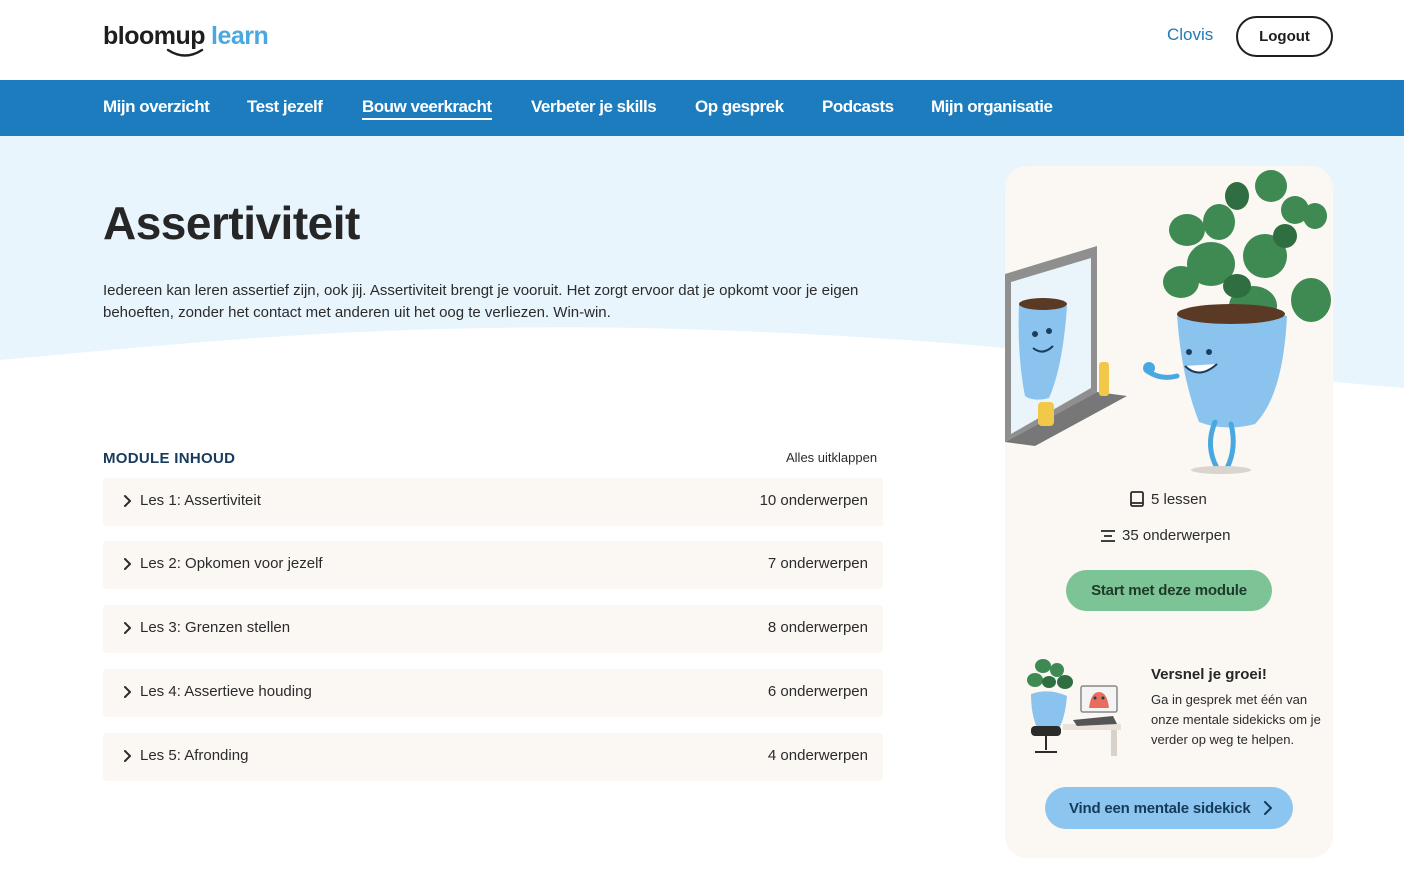 The image size is (1404, 894). Describe the element at coordinates (1168, 322) in the screenshot. I see `plant-mirror-illustration` at that location.